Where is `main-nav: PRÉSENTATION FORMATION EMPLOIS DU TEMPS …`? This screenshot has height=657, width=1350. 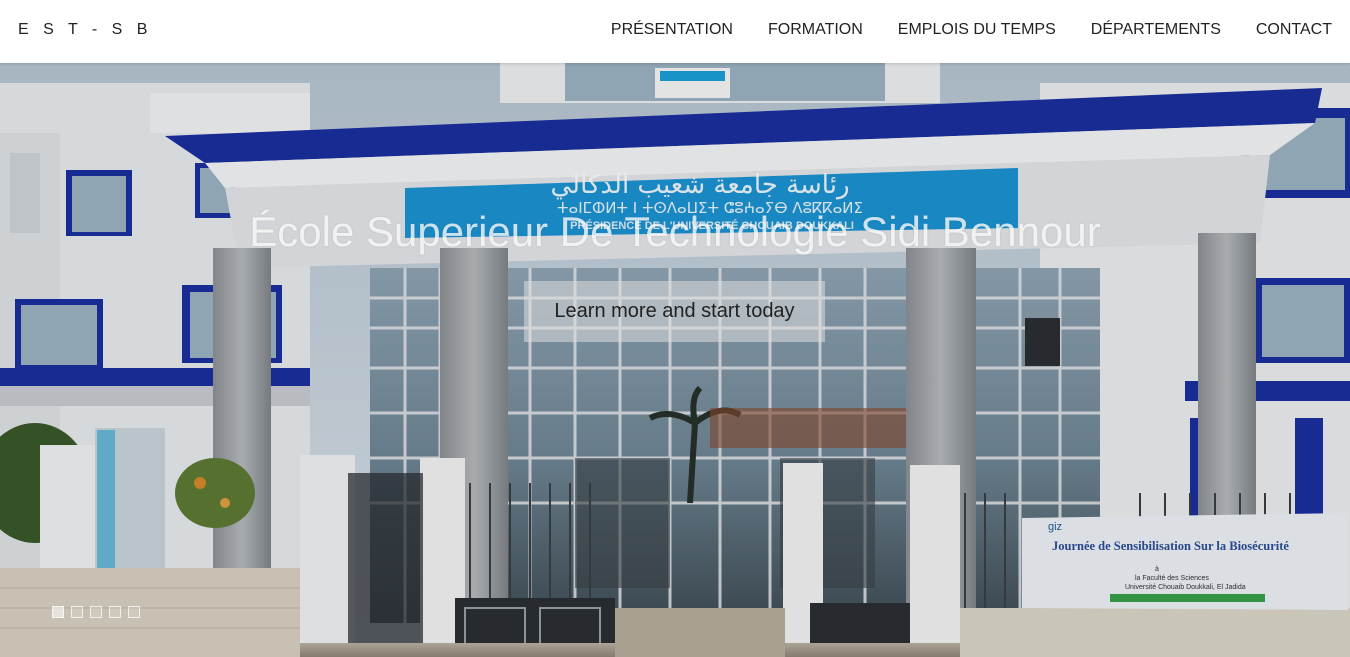
main-nav: PRÉSENTATION FORMATION EMPLOIS DU TEMPS … is located at coordinates (971, 30).